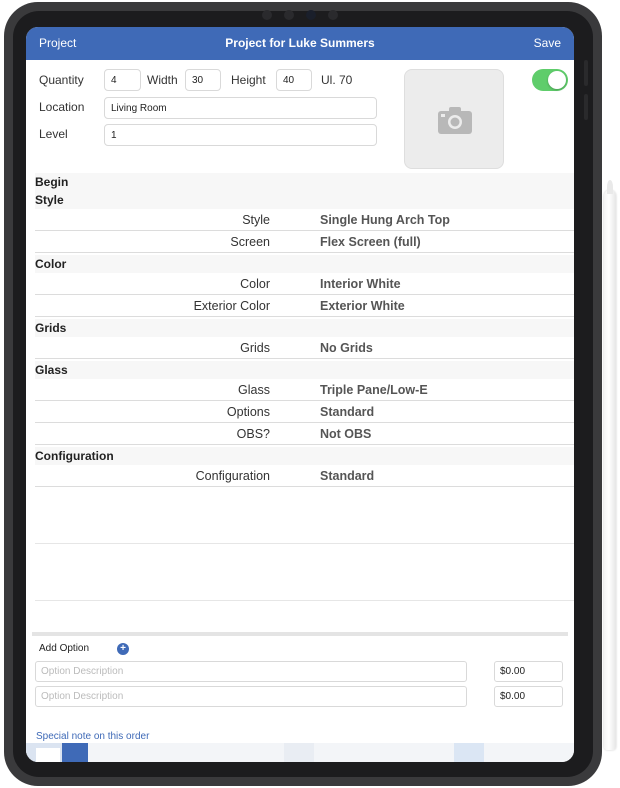 Image resolution: width=620 pixels, height=788 pixels. Describe the element at coordinates (557, 80) in the screenshot. I see `toggle-knob` at that location.